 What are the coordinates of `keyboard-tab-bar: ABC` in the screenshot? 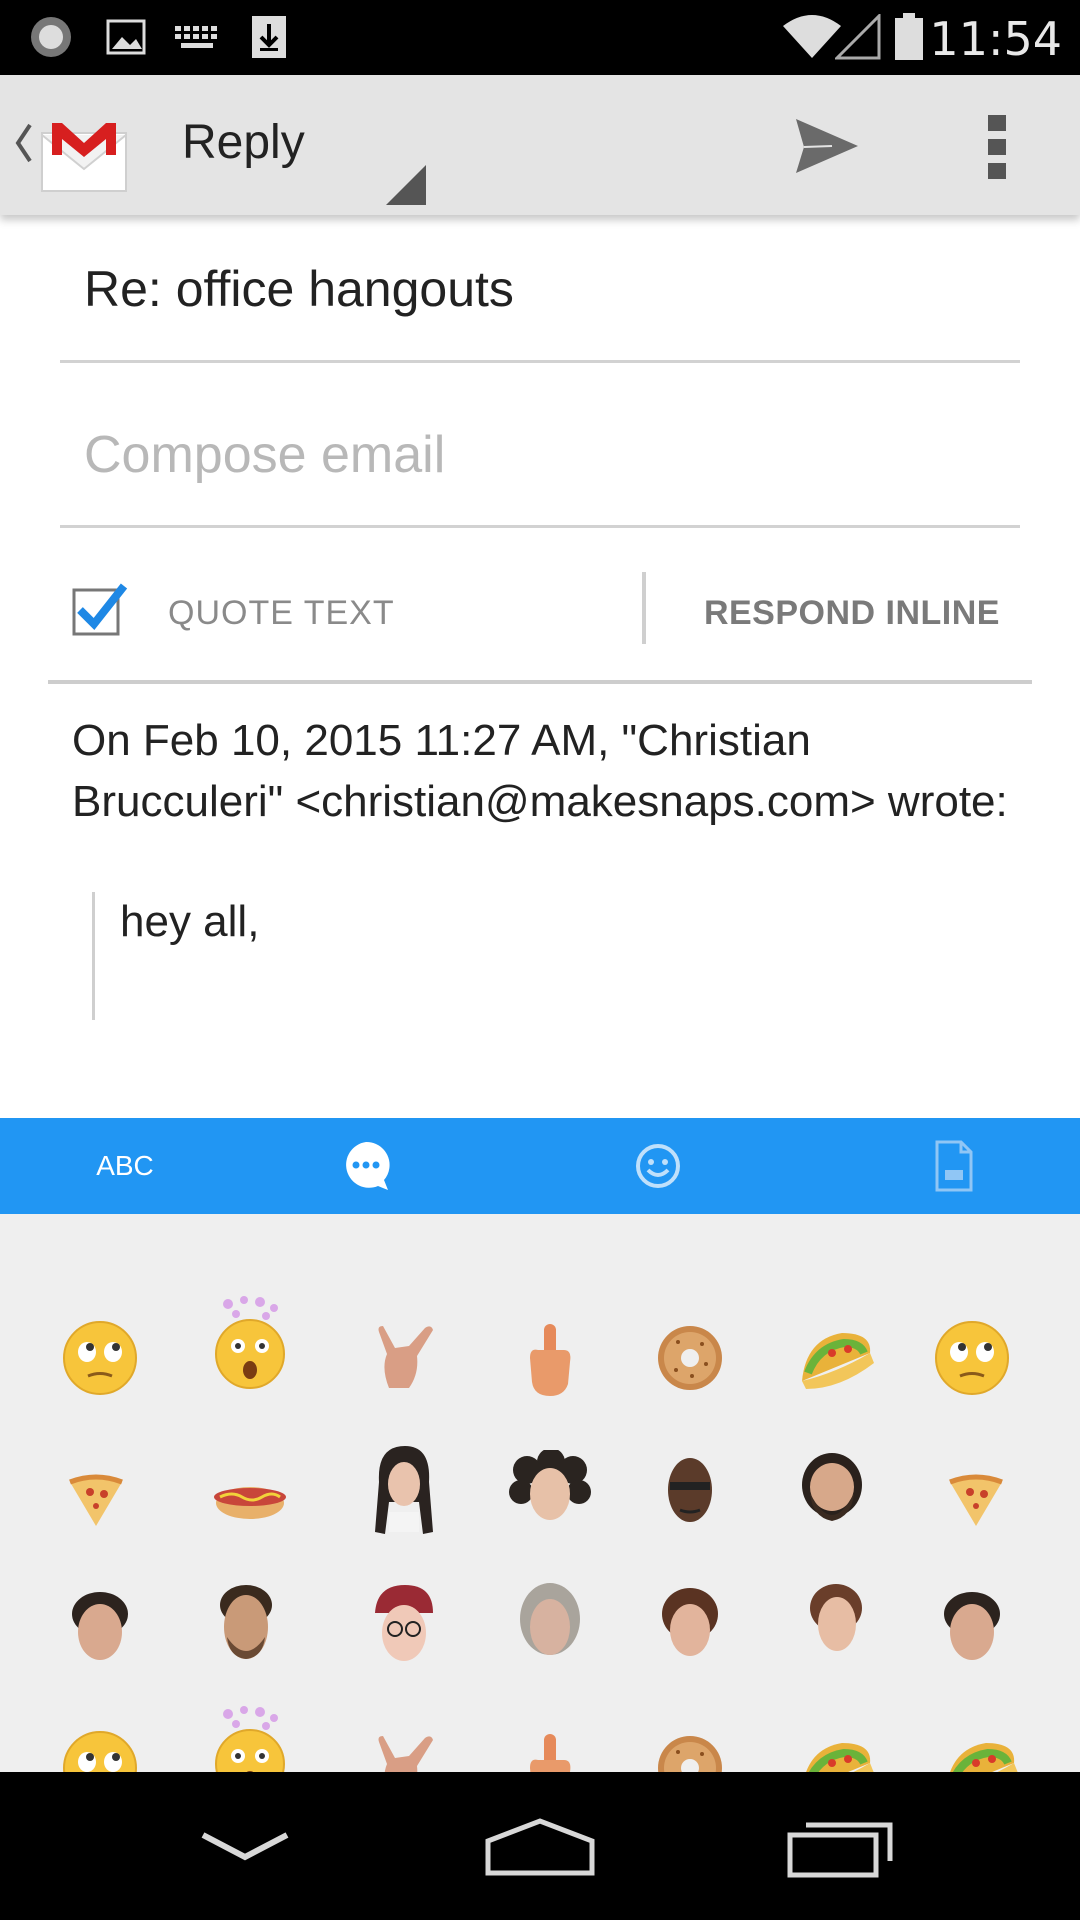 It's located at (540, 1166).